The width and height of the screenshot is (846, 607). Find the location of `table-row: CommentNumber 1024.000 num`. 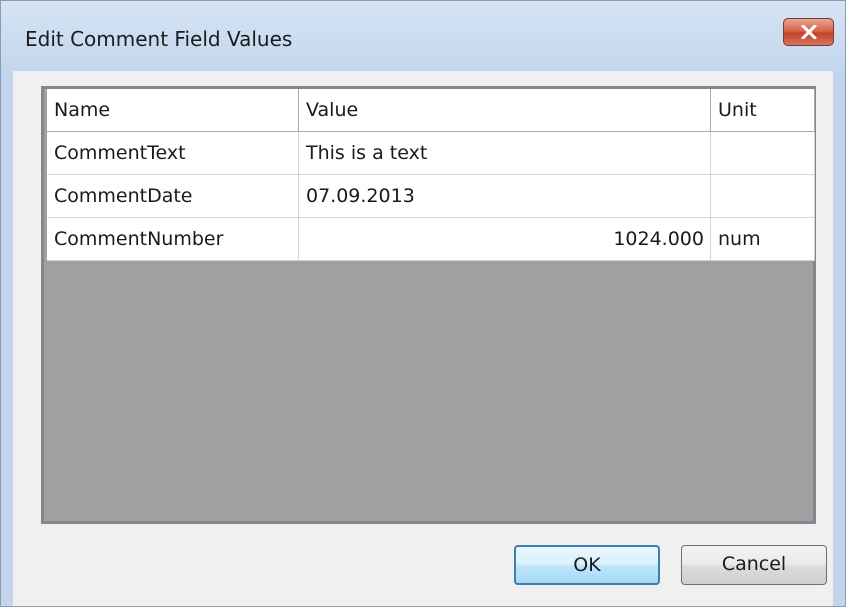

table-row: CommentNumber 1024.000 num is located at coordinates (431, 239).